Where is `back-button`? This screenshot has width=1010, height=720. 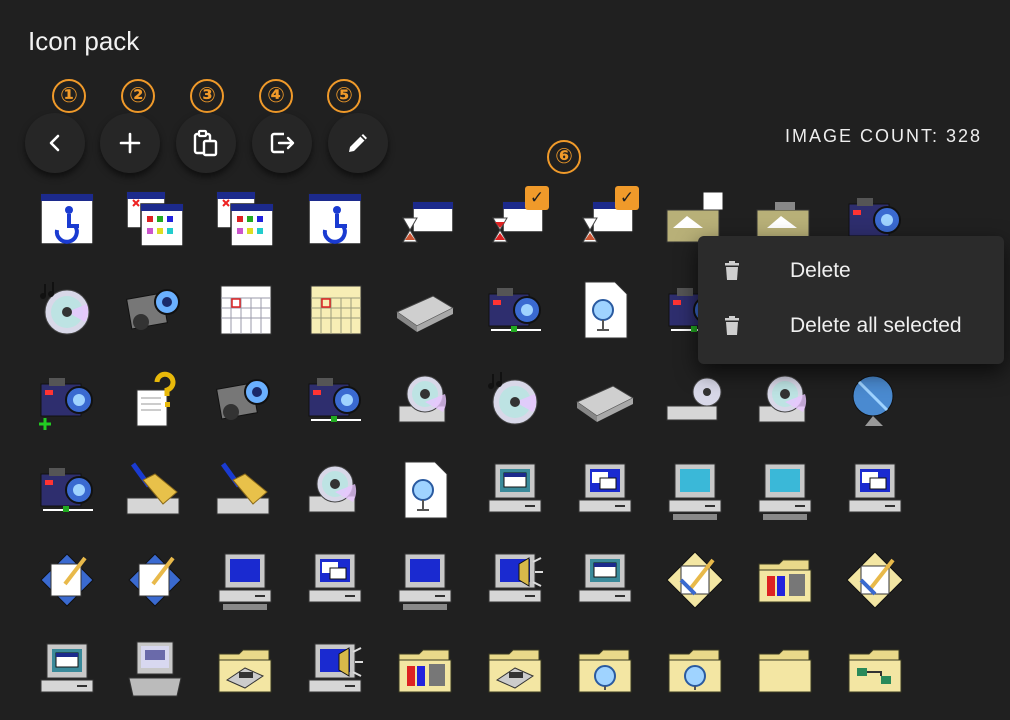
back-button is located at coordinates (55, 143).